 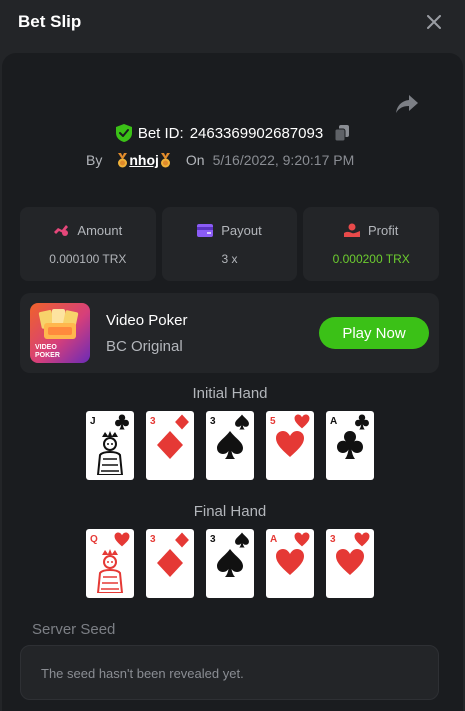 What do you see at coordinates (383, 230) in the screenshot?
I see `stat-profit-label: Profit` at bounding box center [383, 230].